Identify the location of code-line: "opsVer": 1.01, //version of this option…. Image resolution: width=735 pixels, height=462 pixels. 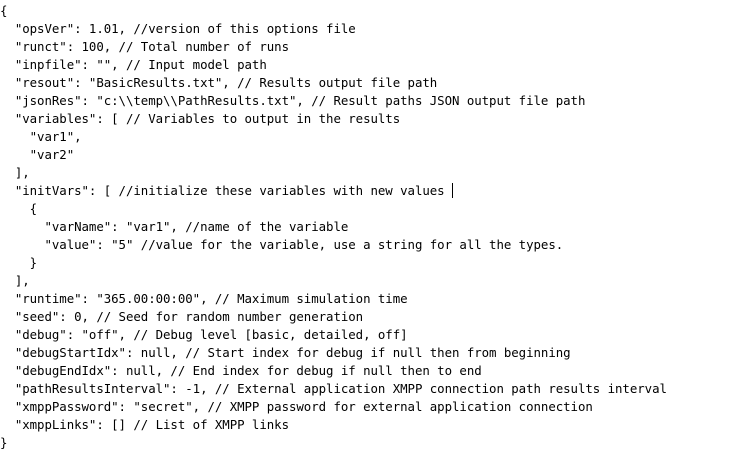
(367, 29).